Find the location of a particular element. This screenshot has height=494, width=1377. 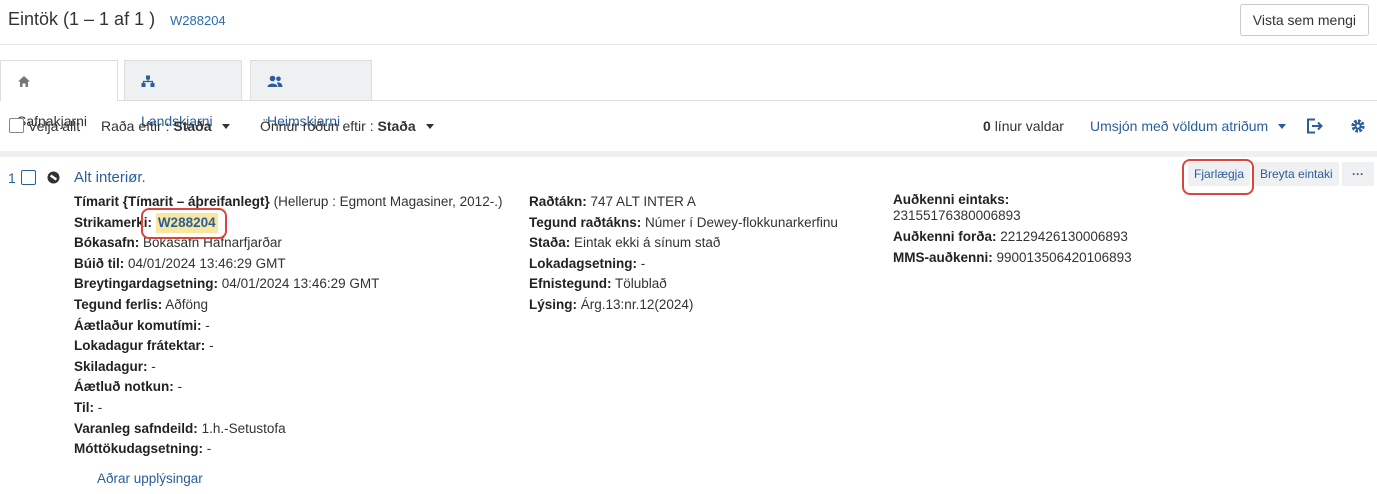

material-row: Efnistegund: Tölublað is located at coordinates (683, 284).